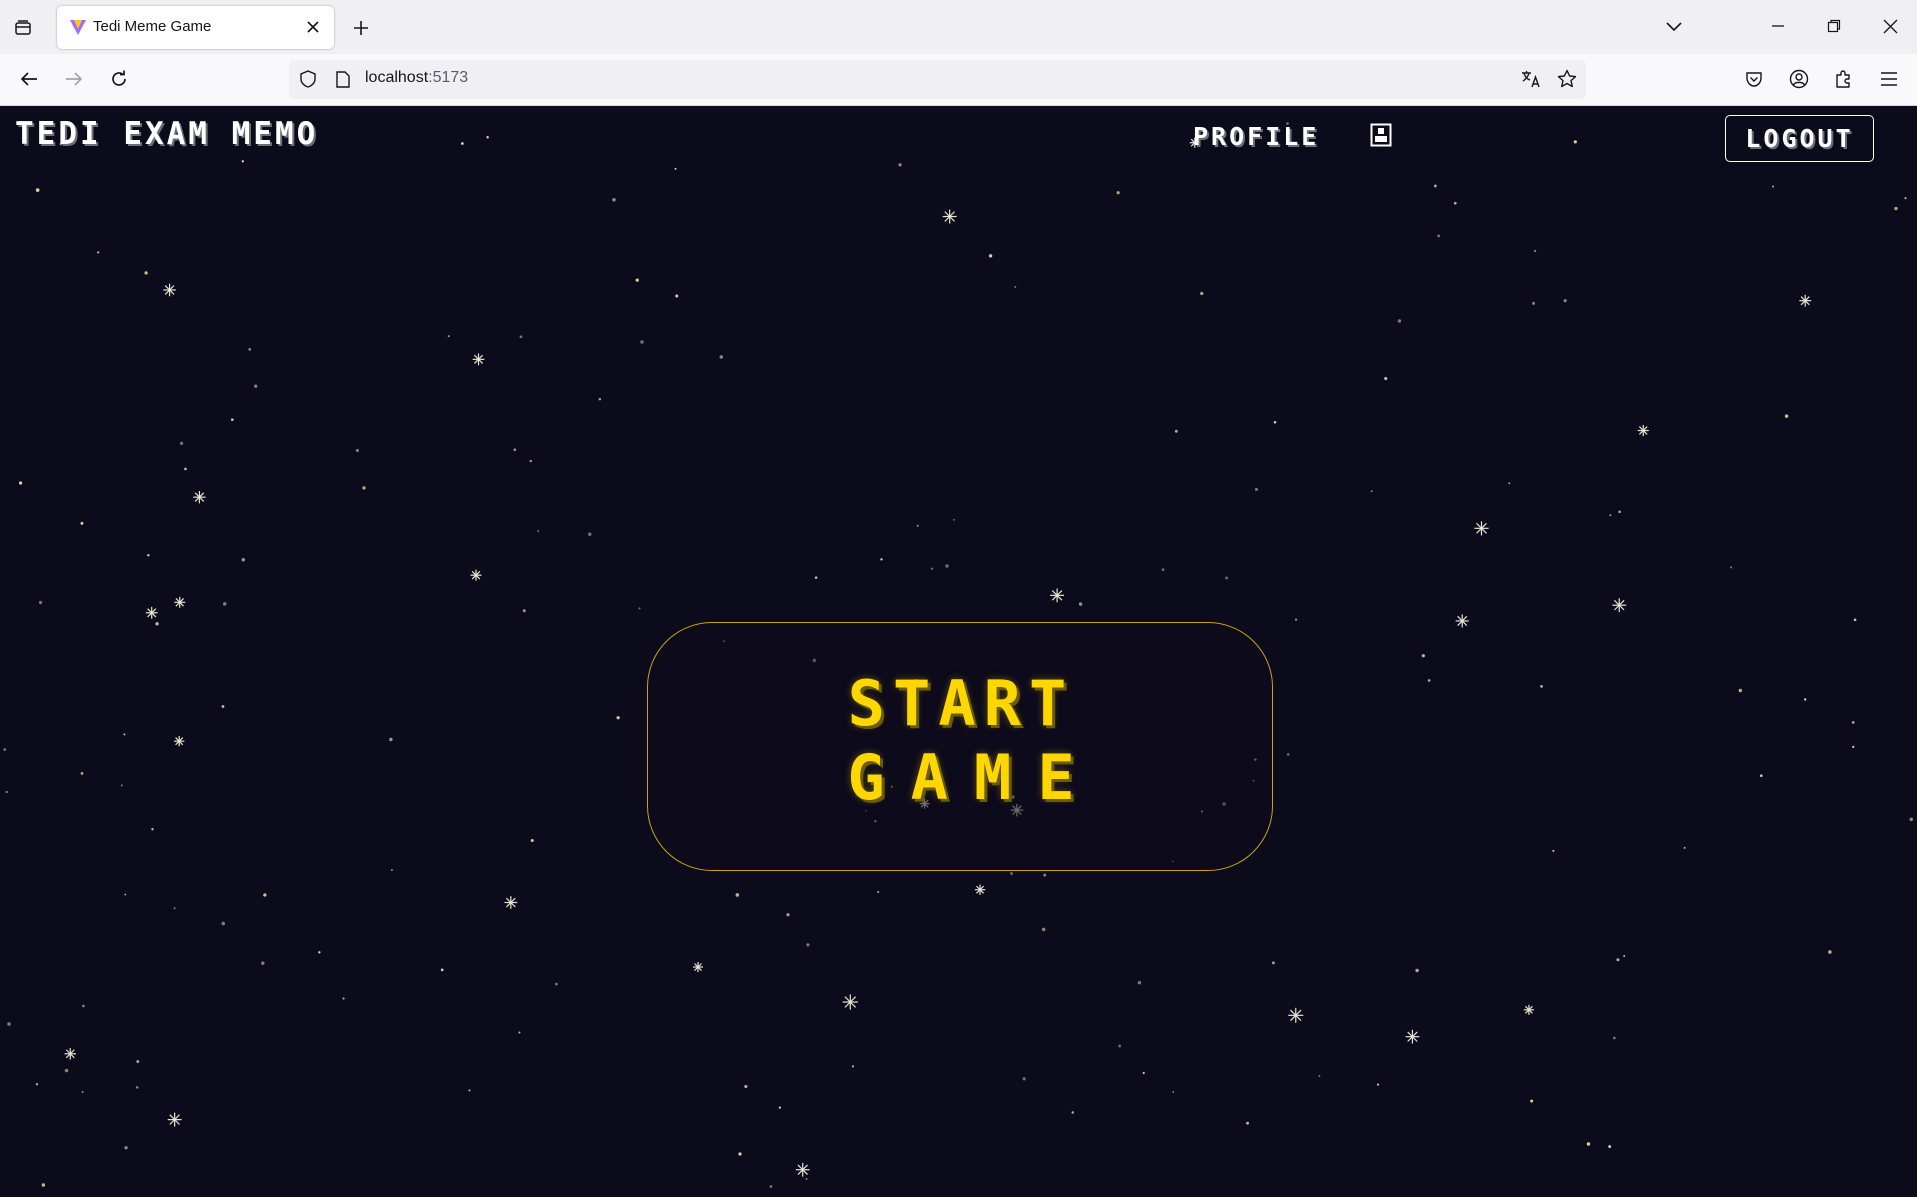 The height and width of the screenshot is (1197, 1917). Describe the element at coordinates (1778, 26) in the screenshot. I see `minimize-icon` at that location.